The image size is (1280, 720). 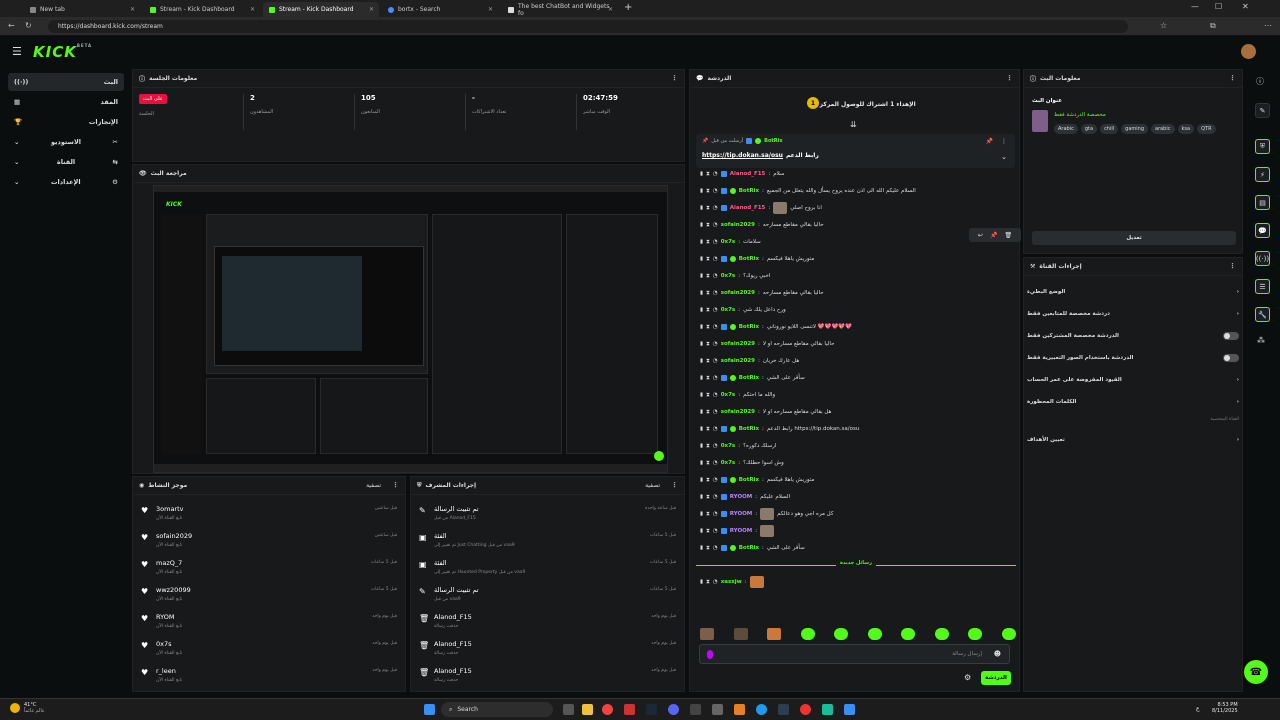 I want to click on chat-username: Alanod_F15, so click(x=748, y=208).